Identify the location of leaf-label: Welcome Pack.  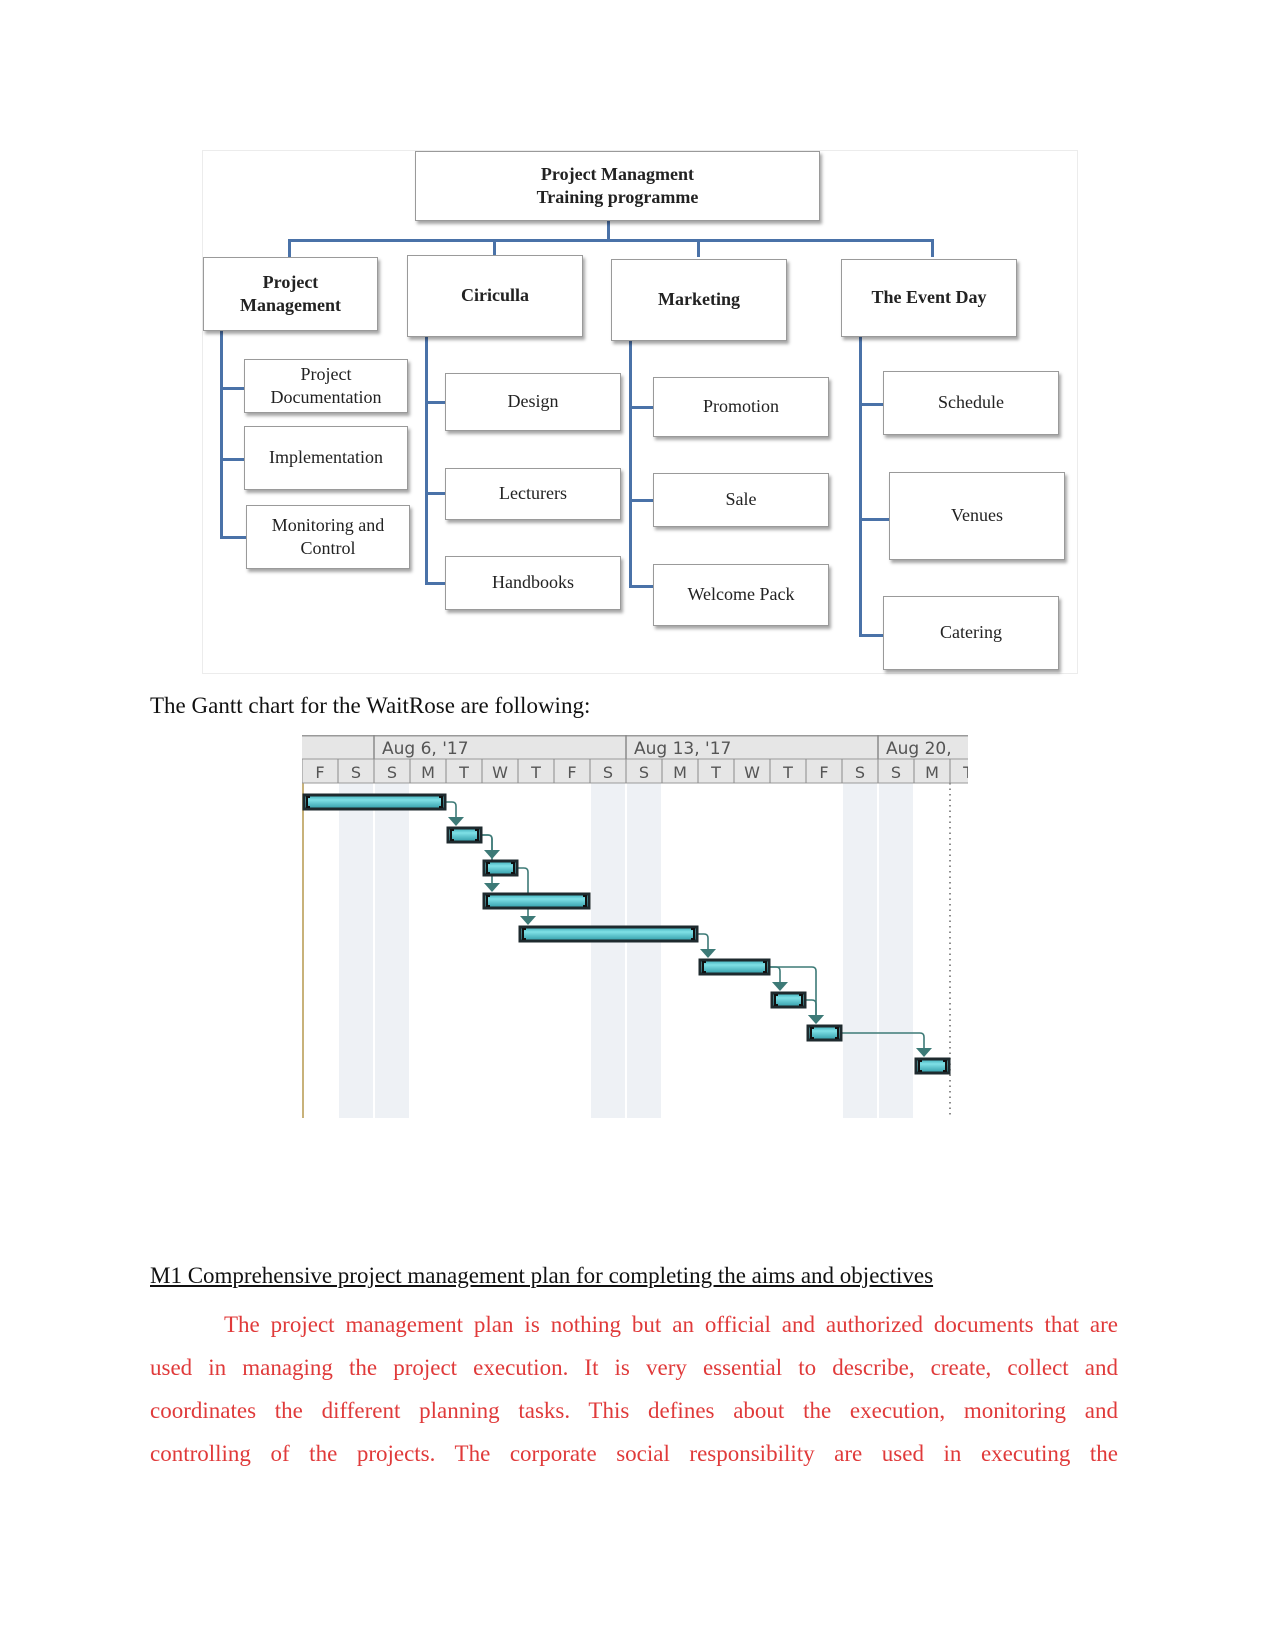
(741, 594).